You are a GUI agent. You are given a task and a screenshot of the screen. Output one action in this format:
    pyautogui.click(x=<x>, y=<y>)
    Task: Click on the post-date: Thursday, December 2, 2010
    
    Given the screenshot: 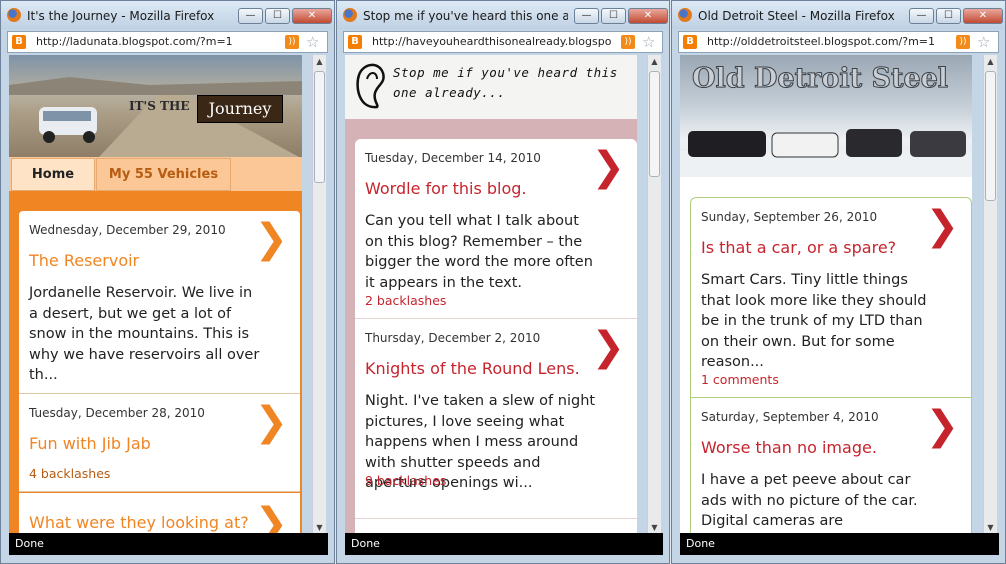 What is the action you would take?
    pyautogui.click(x=453, y=338)
    